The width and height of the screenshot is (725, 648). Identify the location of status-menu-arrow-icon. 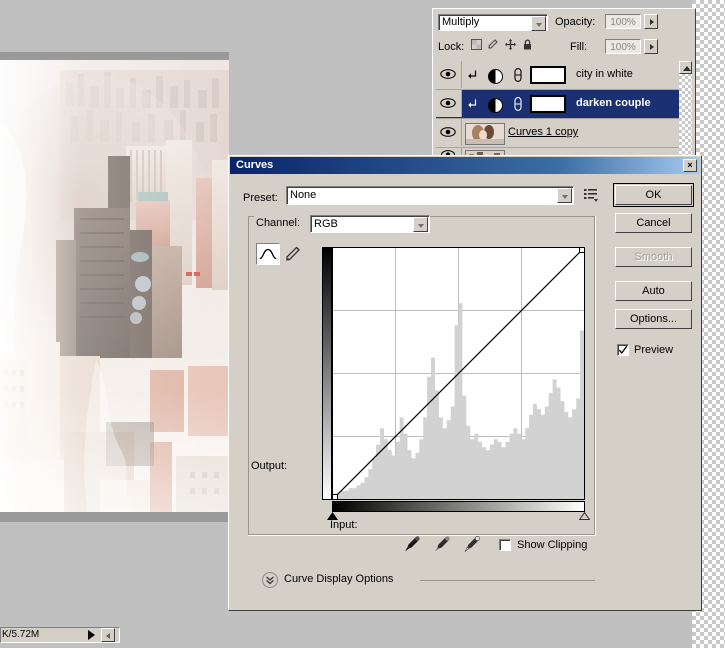
(91, 635).